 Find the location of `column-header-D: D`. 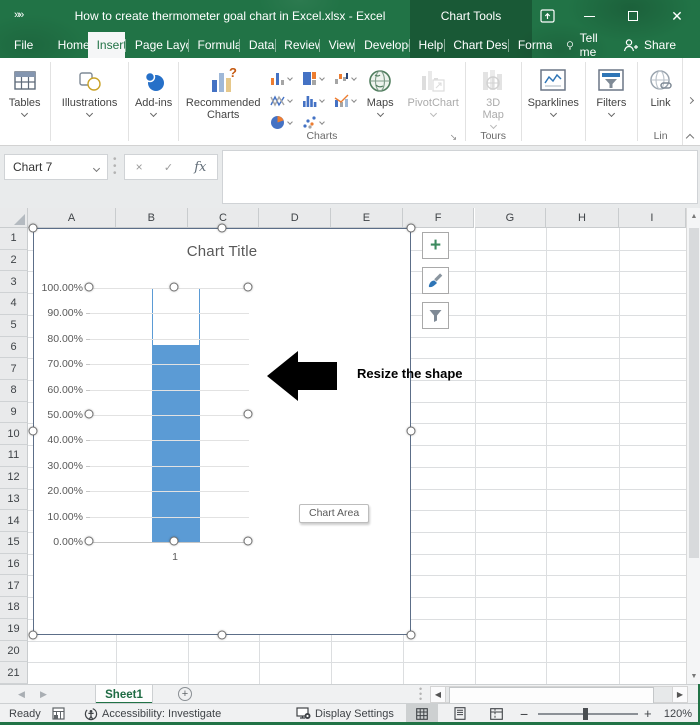

column-header-D: D is located at coordinates (295, 218).